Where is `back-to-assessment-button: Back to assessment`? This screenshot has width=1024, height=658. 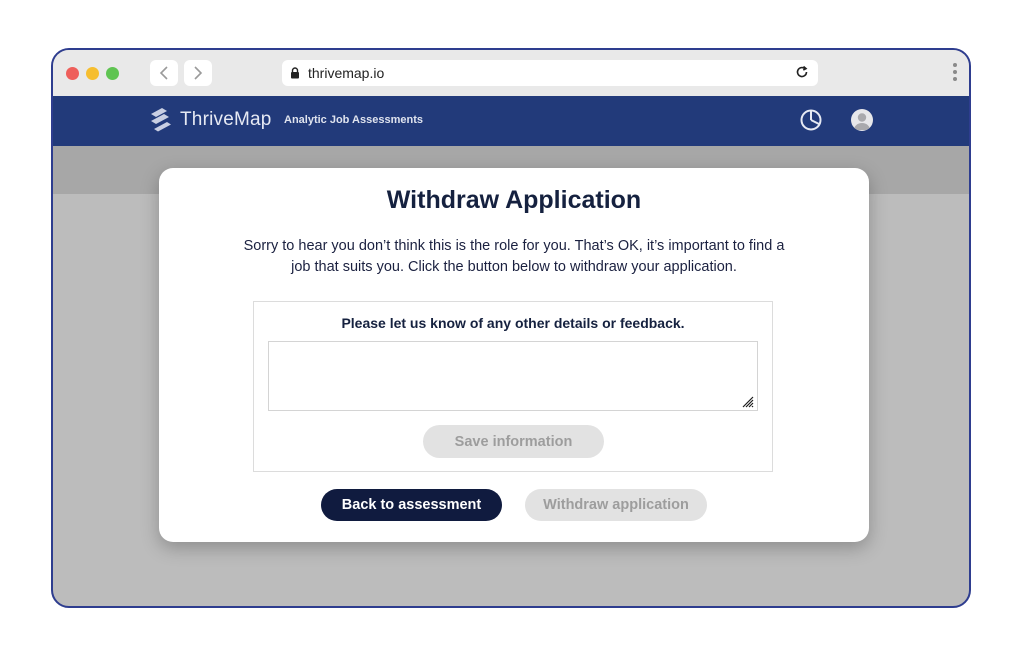
back-to-assessment-button: Back to assessment is located at coordinates (411, 505).